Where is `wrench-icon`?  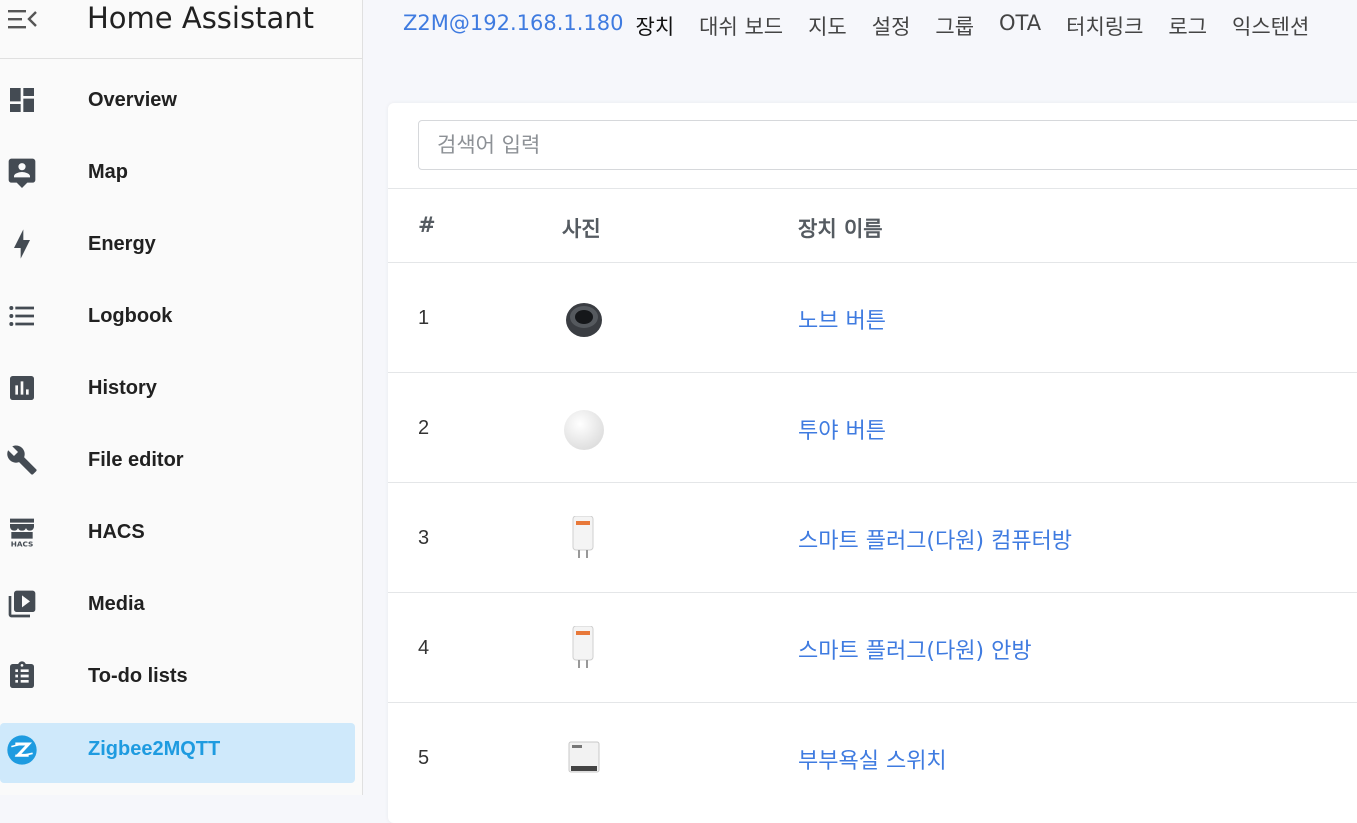 wrench-icon is located at coordinates (22, 460).